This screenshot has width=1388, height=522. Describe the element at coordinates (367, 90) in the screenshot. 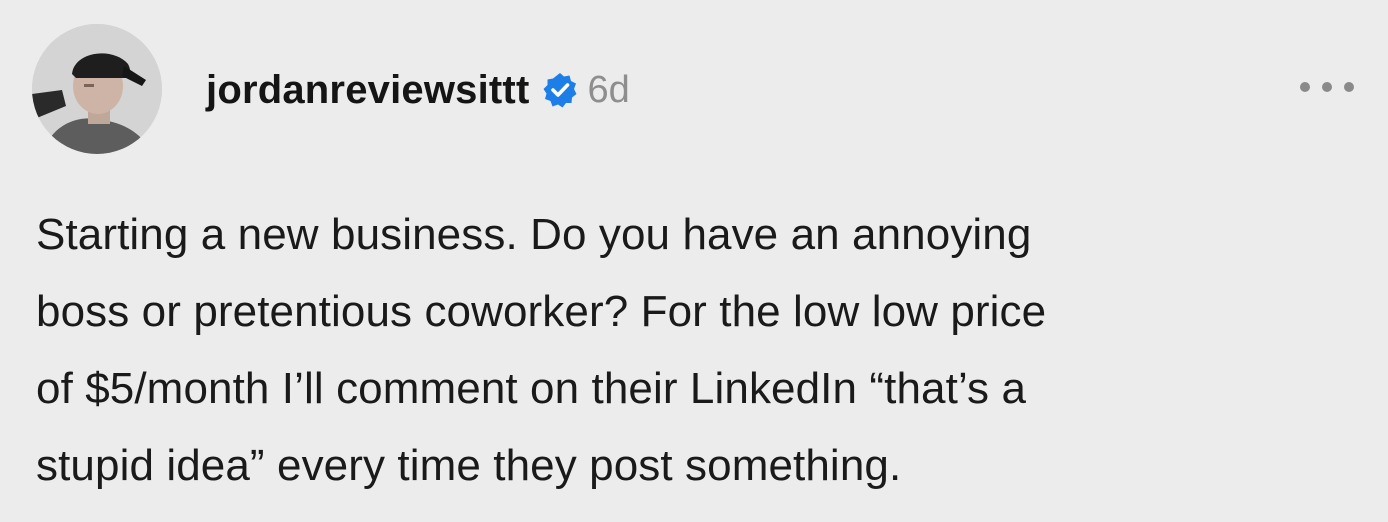

I see `username: jordanreviewsittt` at that location.